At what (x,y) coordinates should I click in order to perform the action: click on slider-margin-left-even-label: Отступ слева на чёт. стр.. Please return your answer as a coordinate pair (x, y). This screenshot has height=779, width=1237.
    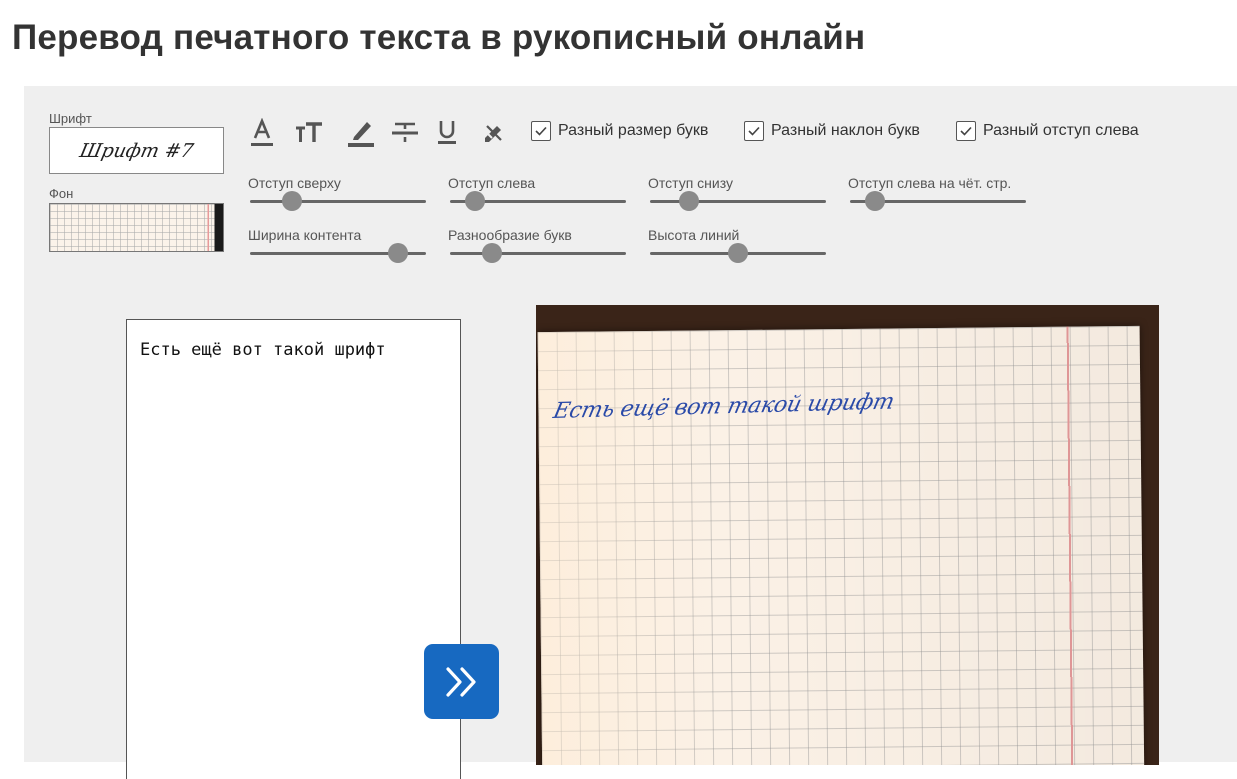
    Looking at the image, I should click on (930, 183).